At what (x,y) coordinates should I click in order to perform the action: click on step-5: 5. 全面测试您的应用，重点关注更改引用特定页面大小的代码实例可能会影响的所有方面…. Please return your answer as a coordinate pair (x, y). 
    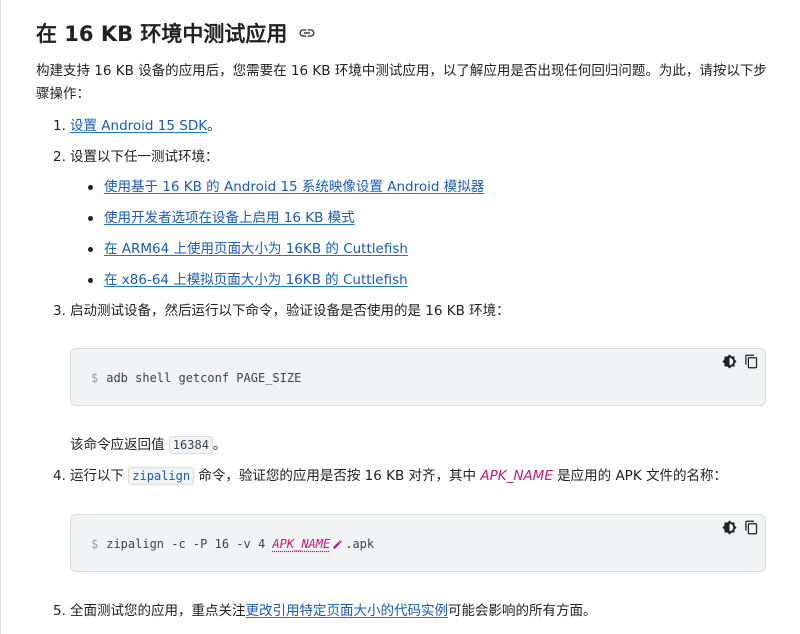
    Looking at the image, I should click on (325, 611).